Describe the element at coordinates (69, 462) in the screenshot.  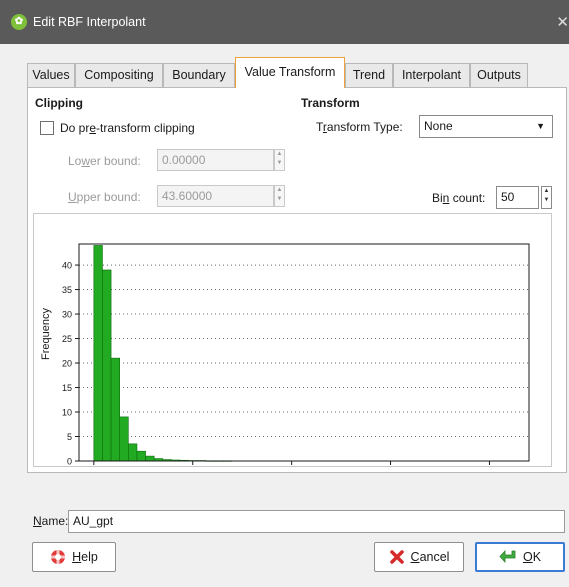
I see `y-tick-label-0: 0` at that location.